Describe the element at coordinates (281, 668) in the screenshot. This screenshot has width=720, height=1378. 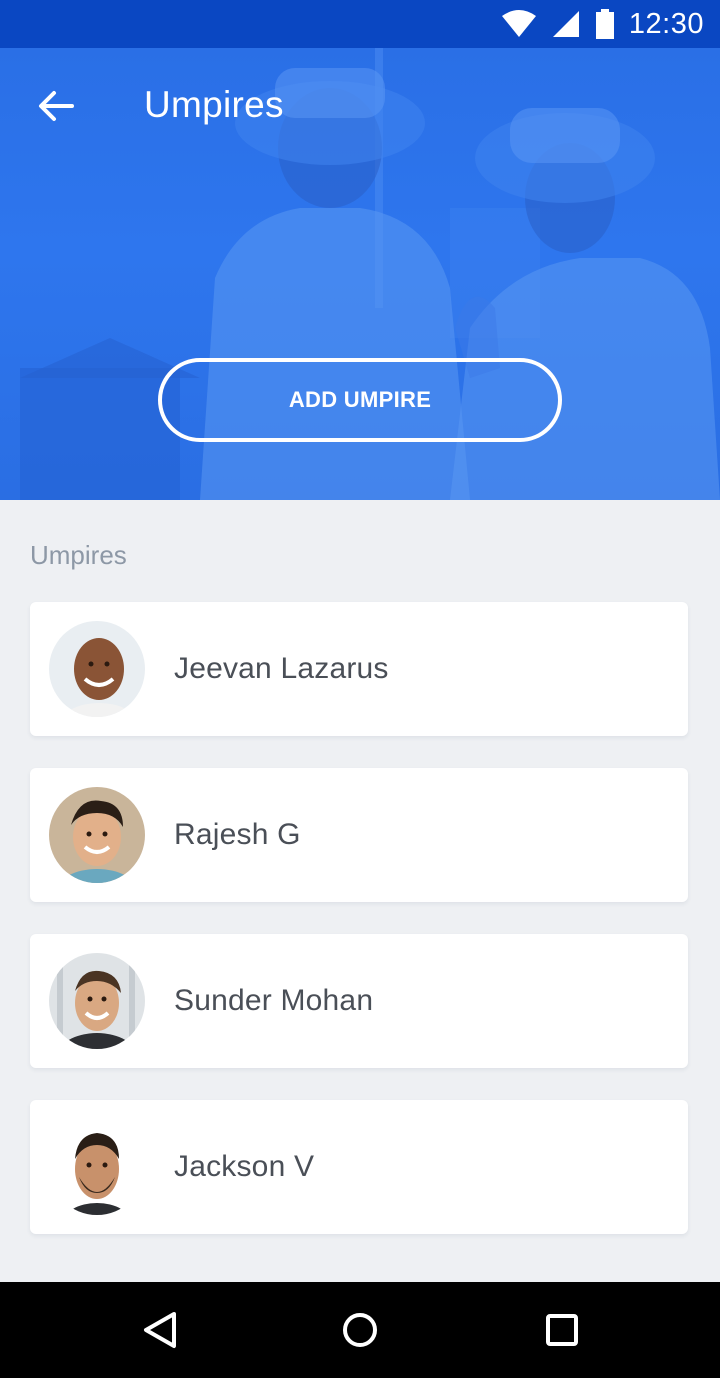
I see `umpire-name: Jeevan Lazarus` at that location.